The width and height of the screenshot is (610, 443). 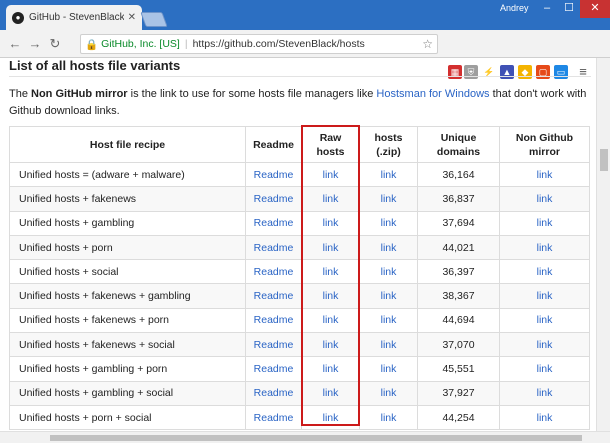 What do you see at coordinates (140, 44) in the screenshot?
I see `secure-origin-label: GitHub, Inc. [US]` at bounding box center [140, 44].